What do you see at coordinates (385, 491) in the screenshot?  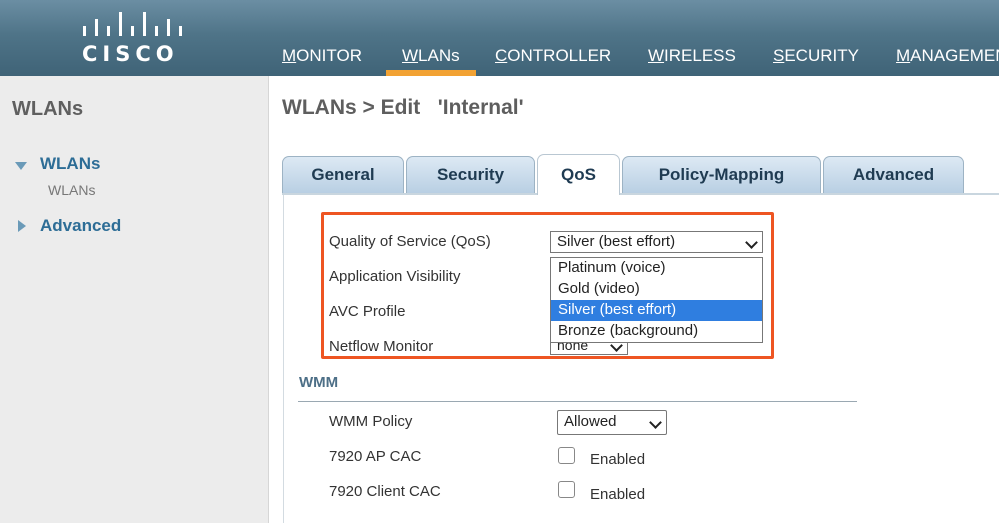 I see `client-cac-label: 7920 Client CAC` at bounding box center [385, 491].